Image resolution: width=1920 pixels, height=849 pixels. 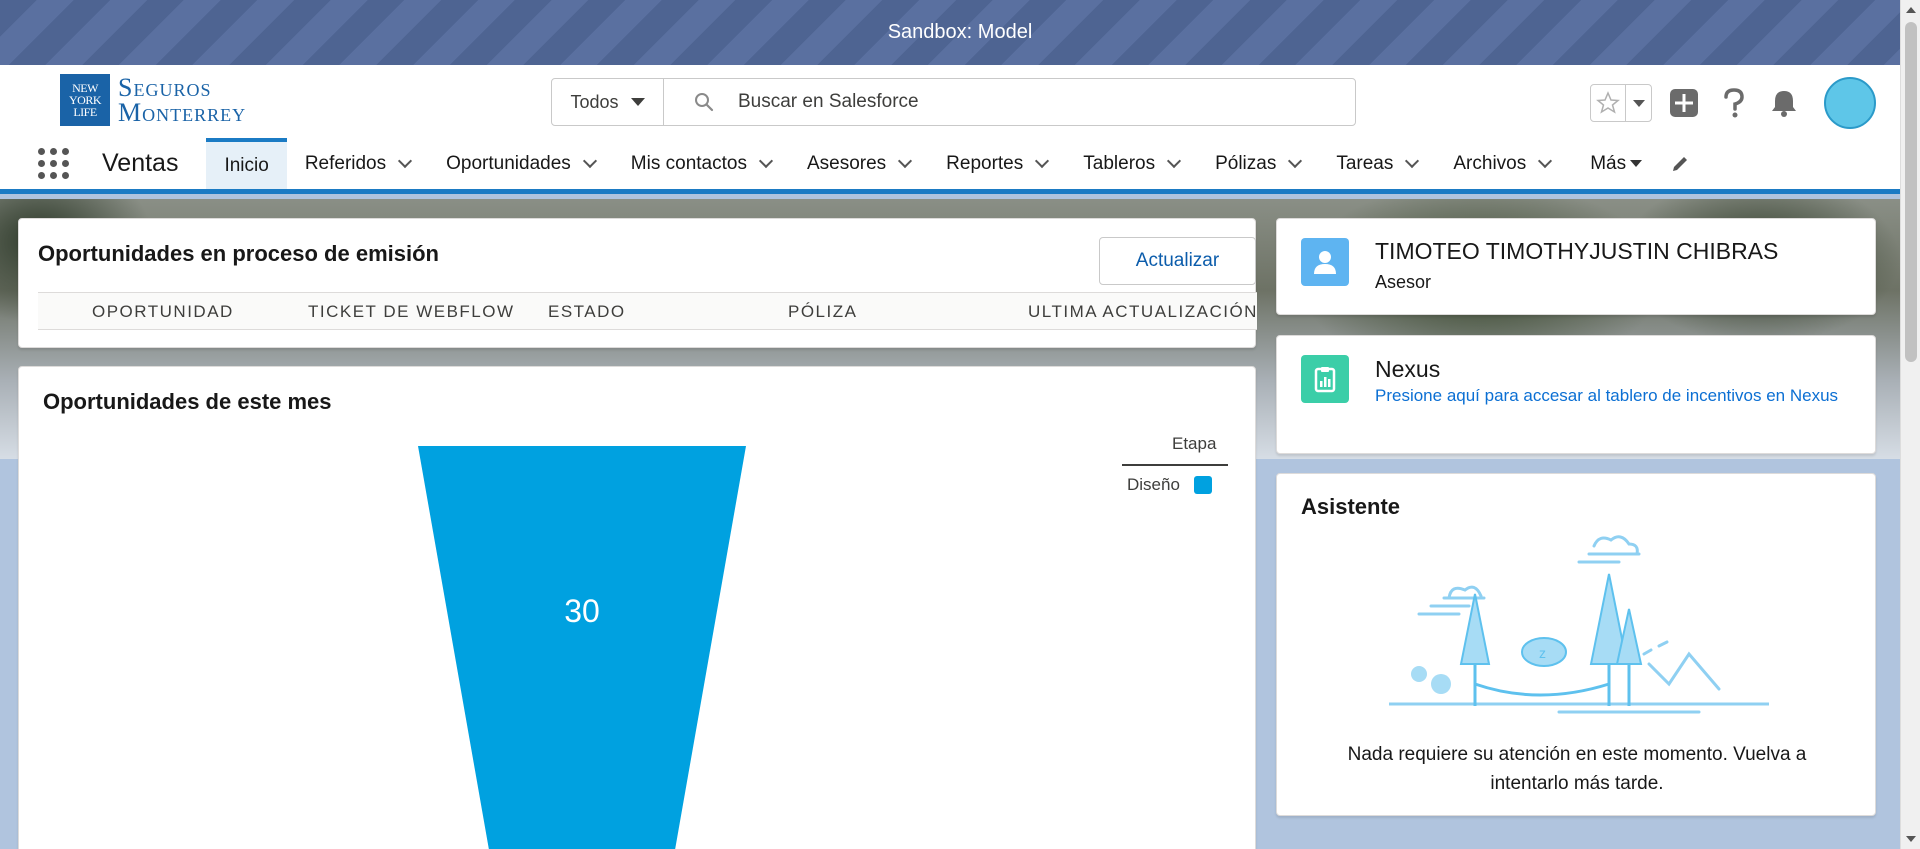 I want to click on tab-mis-contactos: Mis contactos, so click(x=701, y=163).